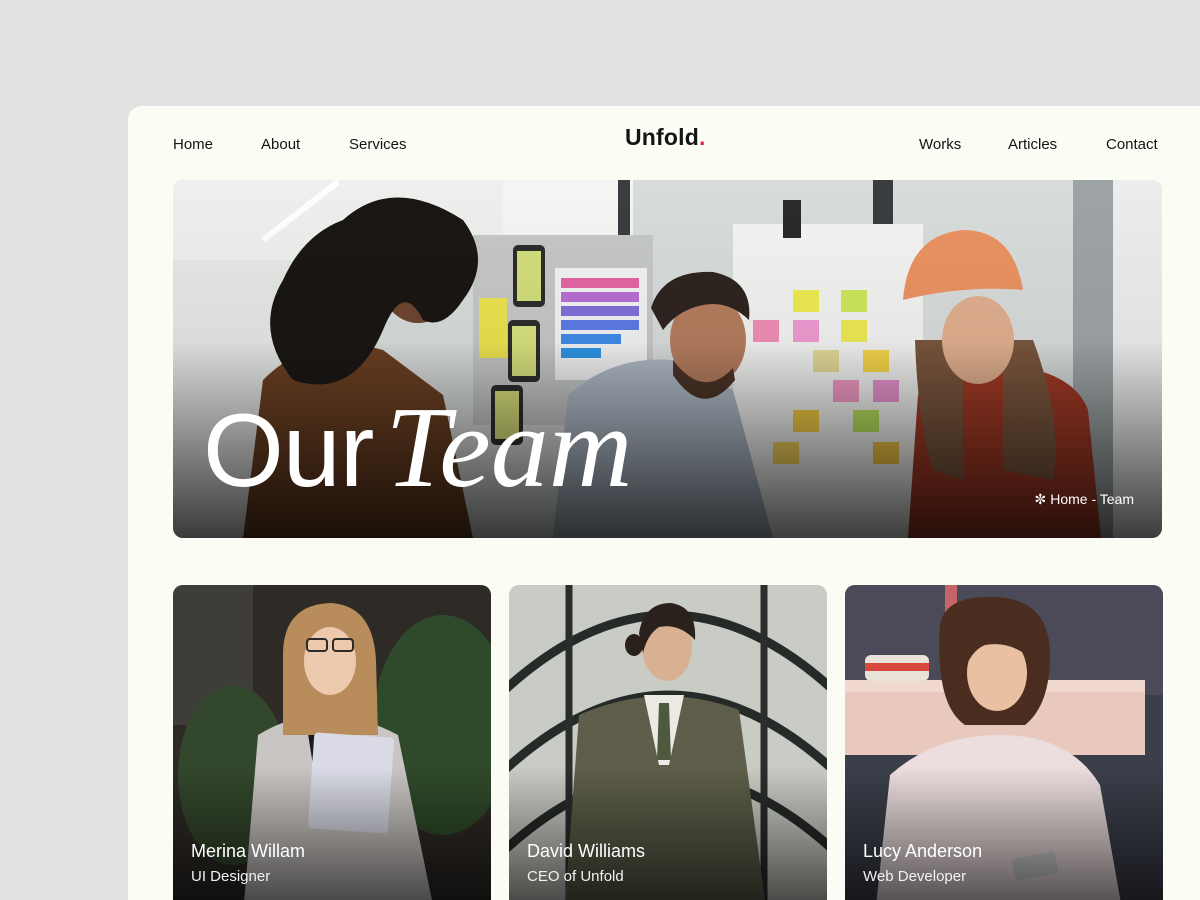 The height and width of the screenshot is (900, 1200). Describe the element at coordinates (668, 742) in the screenshot. I see `team-card-david: David Williams CEO of Unfold` at that location.